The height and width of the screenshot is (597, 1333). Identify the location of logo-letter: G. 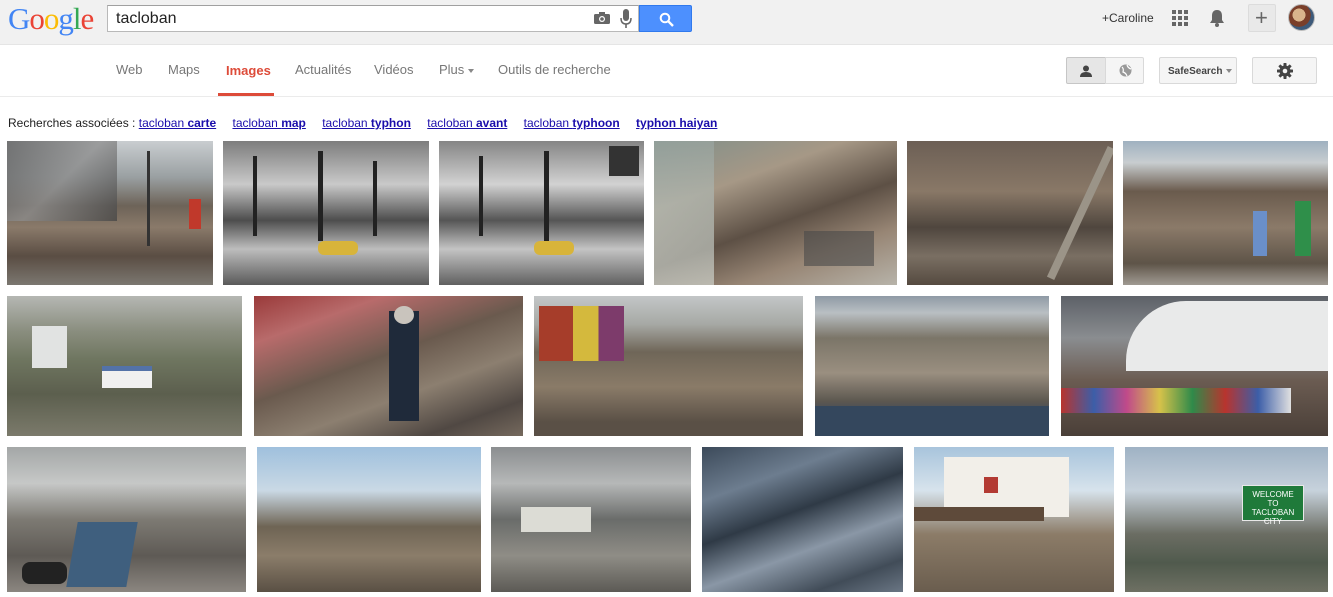
(19, 18).